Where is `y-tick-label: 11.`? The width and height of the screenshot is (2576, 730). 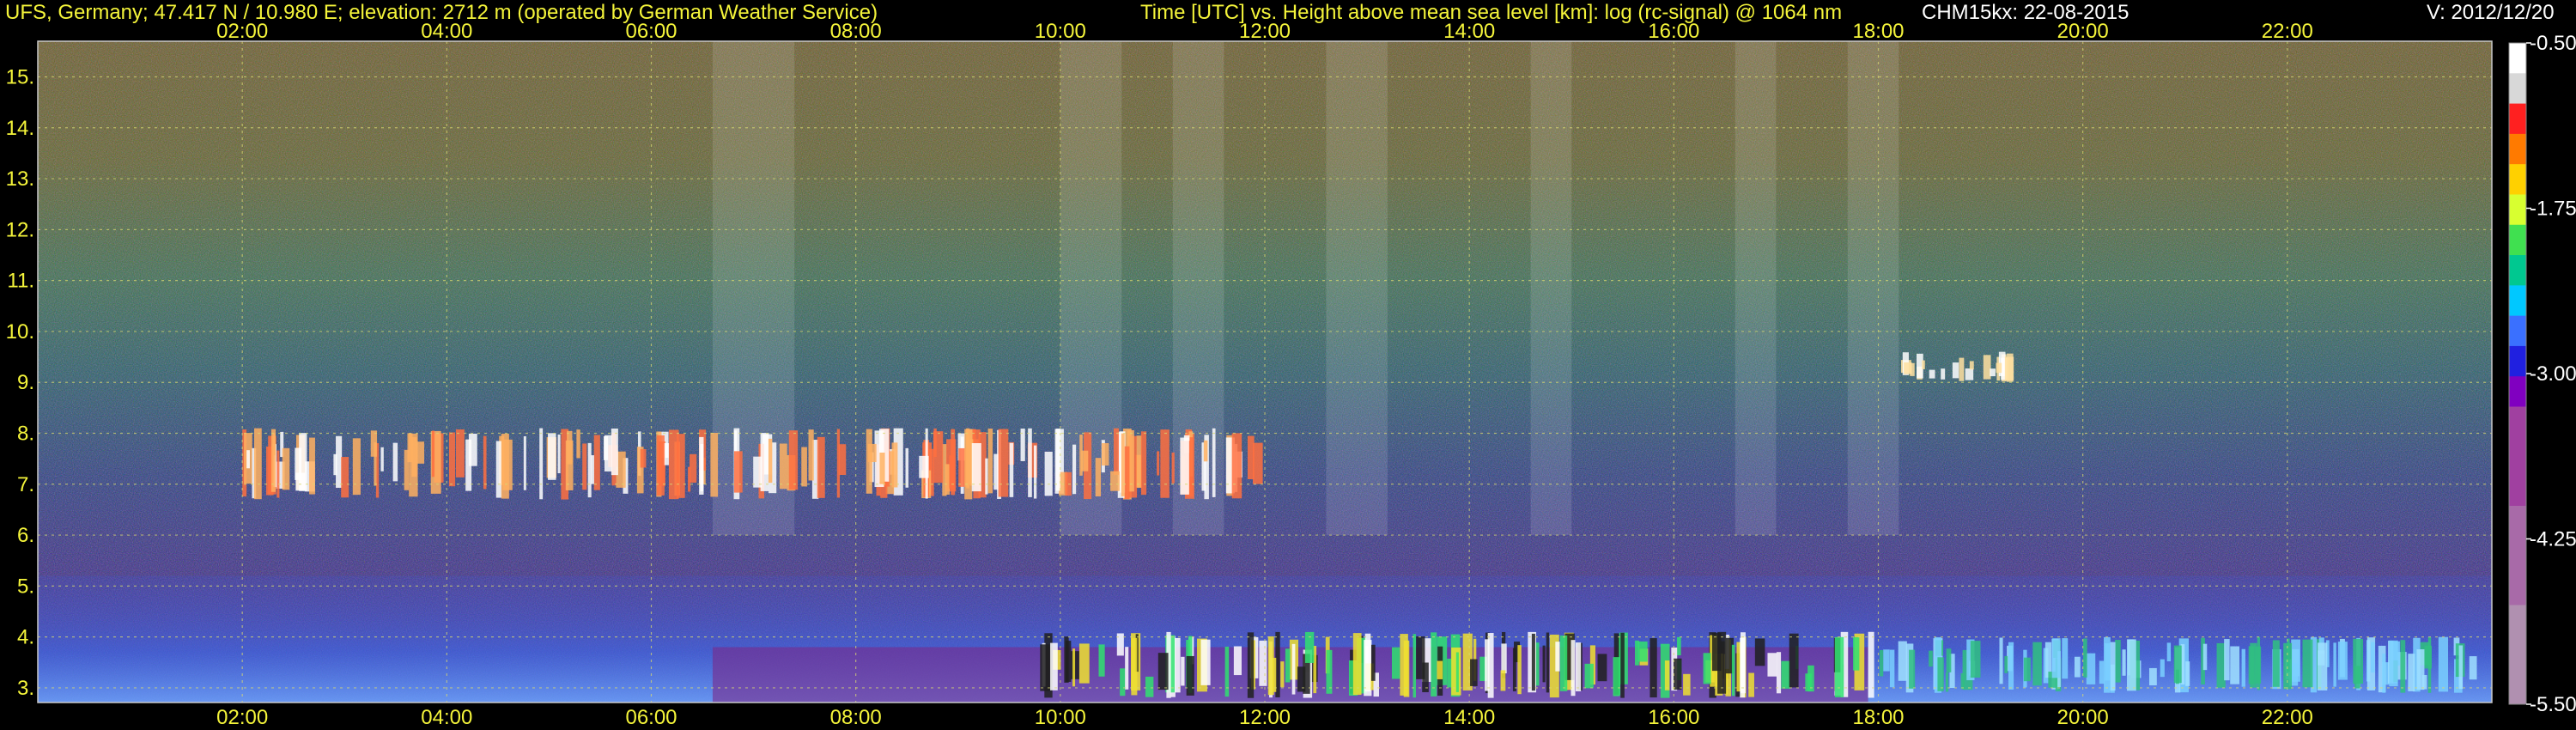
y-tick-label: 11. is located at coordinates (21, 281).